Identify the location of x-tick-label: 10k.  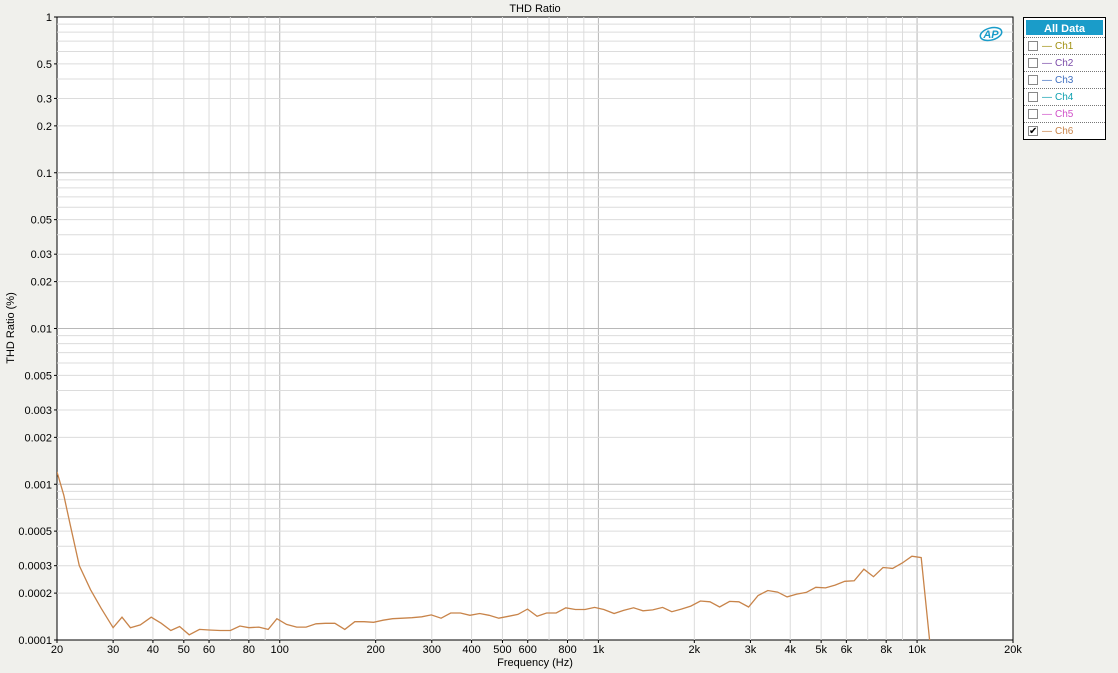
(917, 650).